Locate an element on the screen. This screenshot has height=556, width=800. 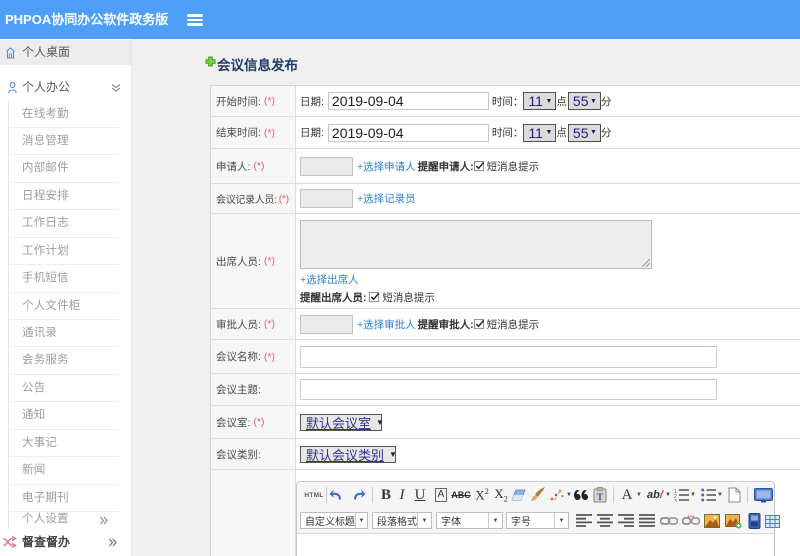
svg-text: T is located at coordinates (600, 497).